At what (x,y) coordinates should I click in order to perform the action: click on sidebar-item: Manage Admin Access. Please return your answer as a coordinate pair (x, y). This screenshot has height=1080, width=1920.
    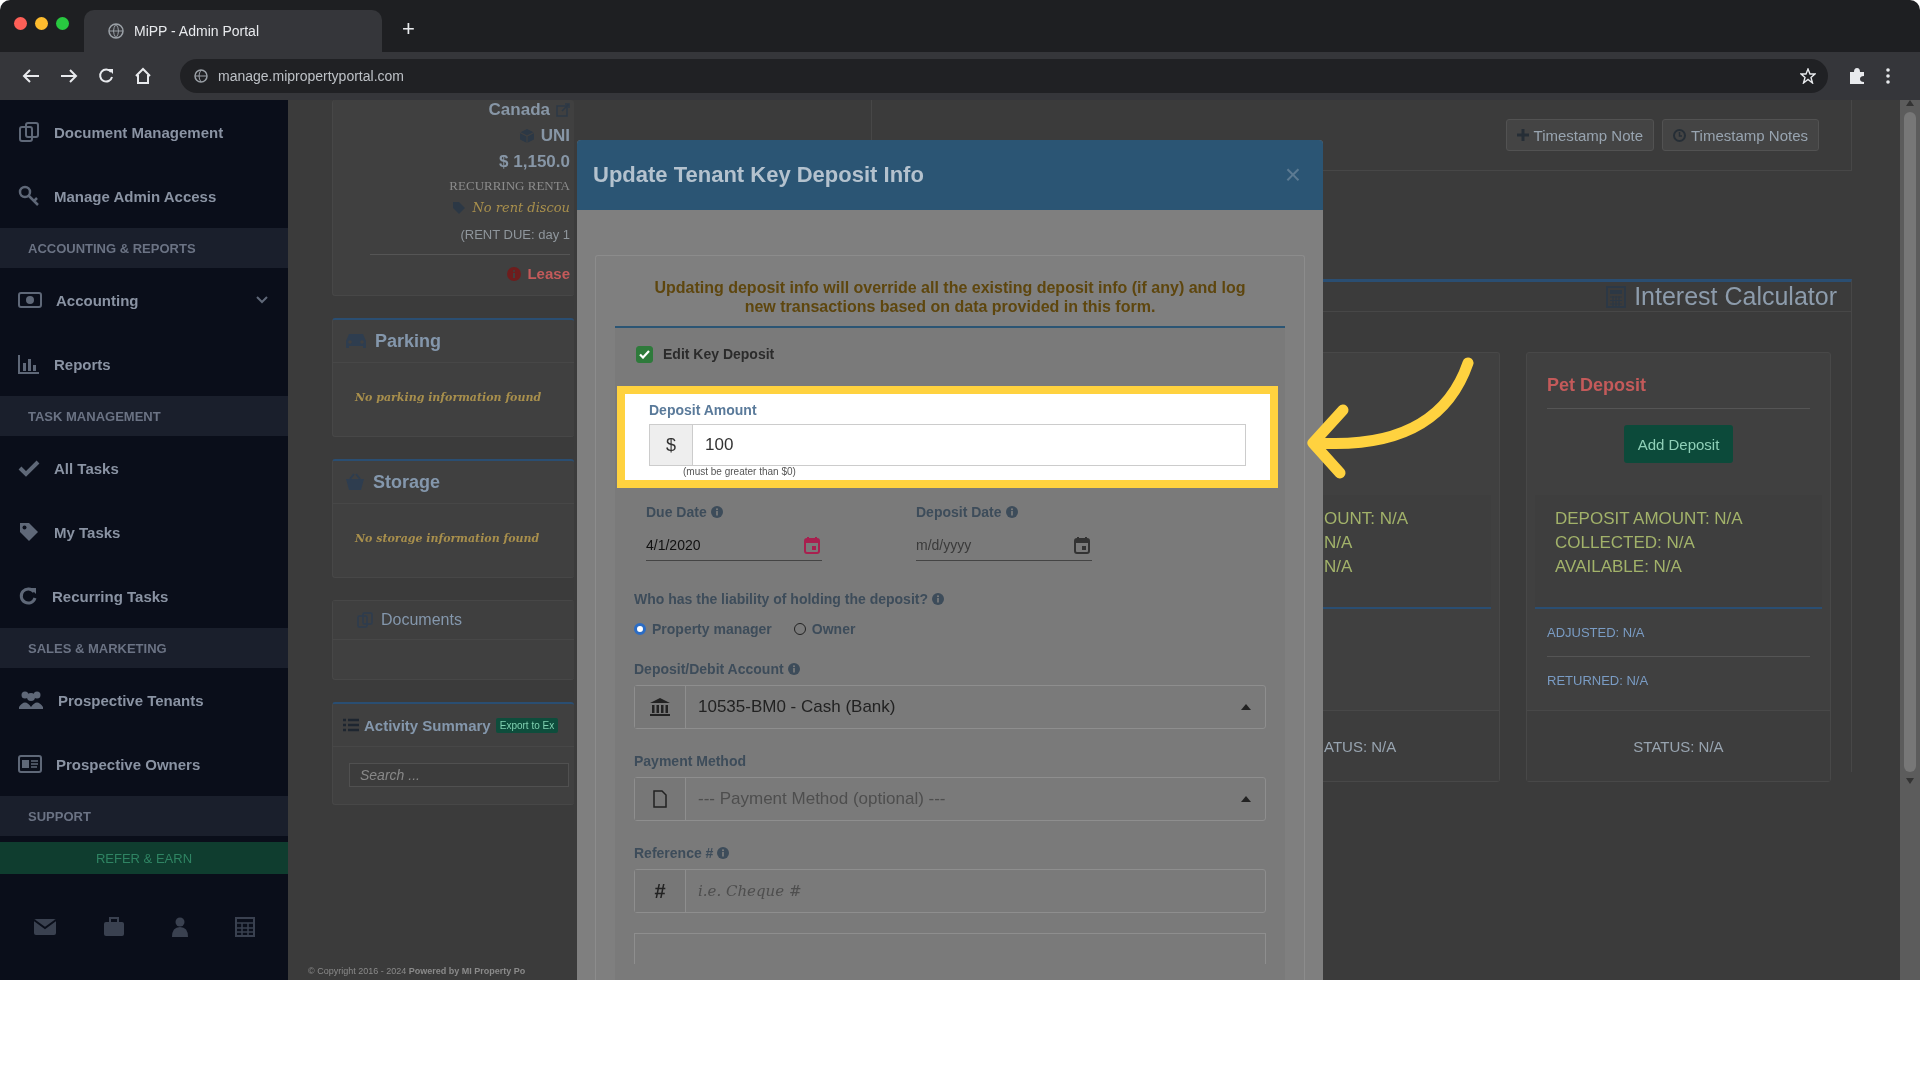
    Looking at the image, I should click on (144, 196).